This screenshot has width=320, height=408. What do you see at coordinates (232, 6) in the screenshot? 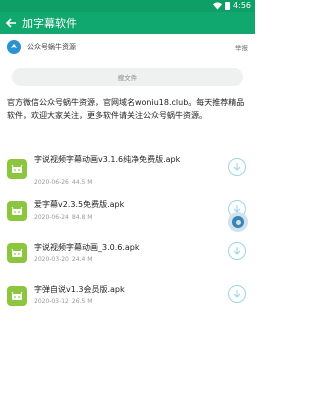
I see `status-indicators: 4:56` at bounding box center [232, 6].